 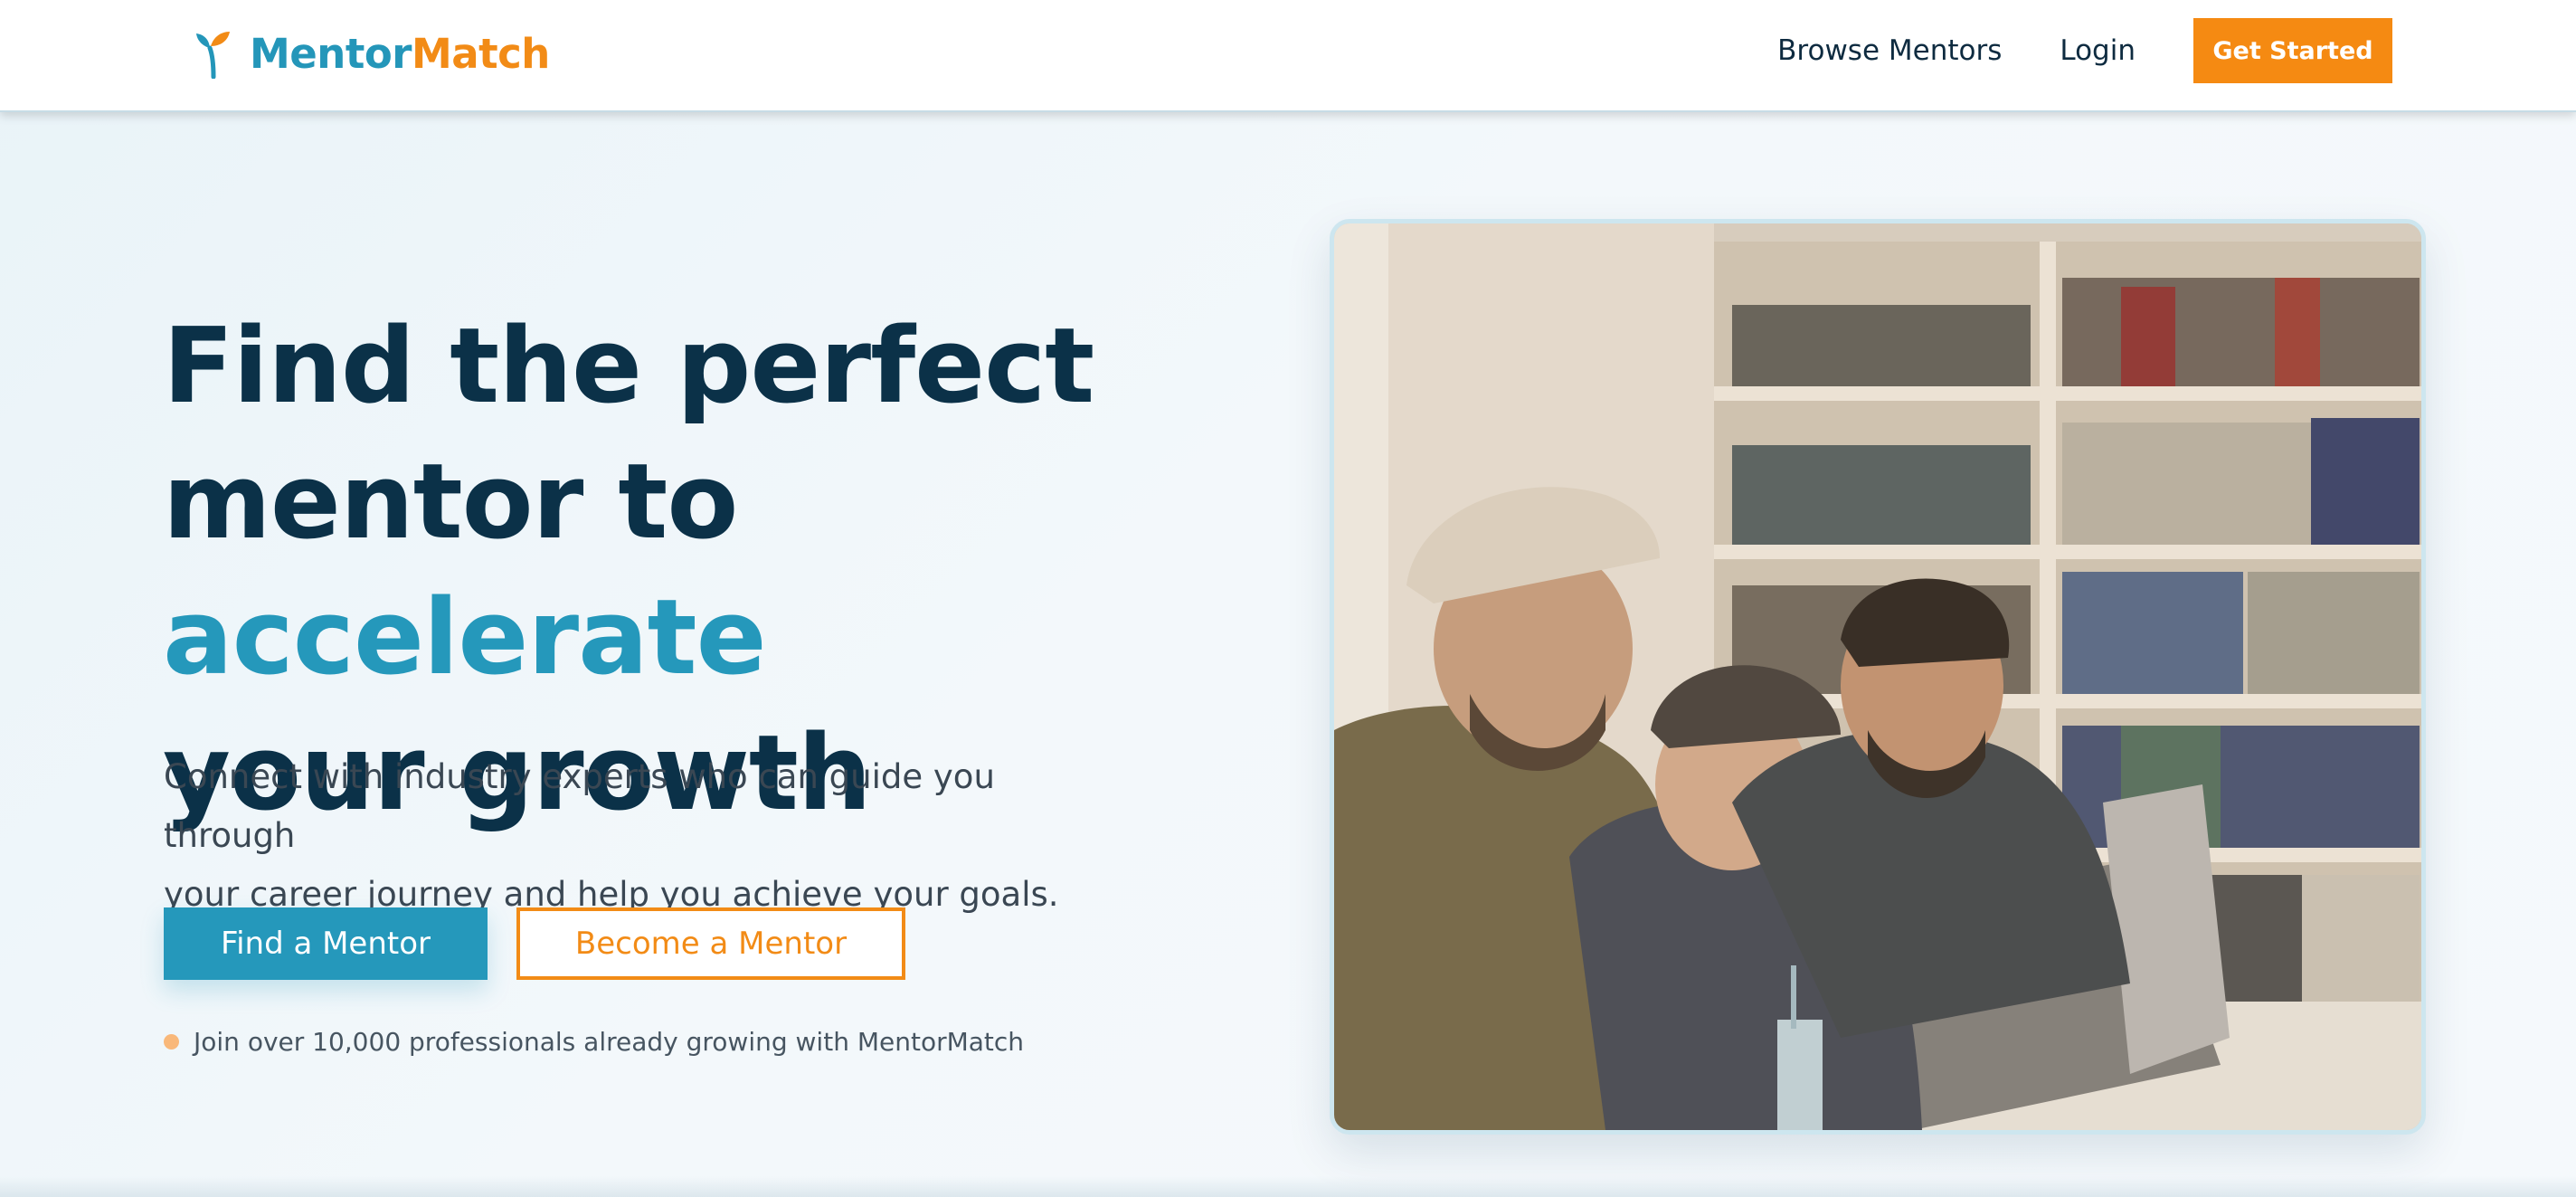 I want to click on become-mentor-button: Become a Mentor, so click(x=711, y=944).